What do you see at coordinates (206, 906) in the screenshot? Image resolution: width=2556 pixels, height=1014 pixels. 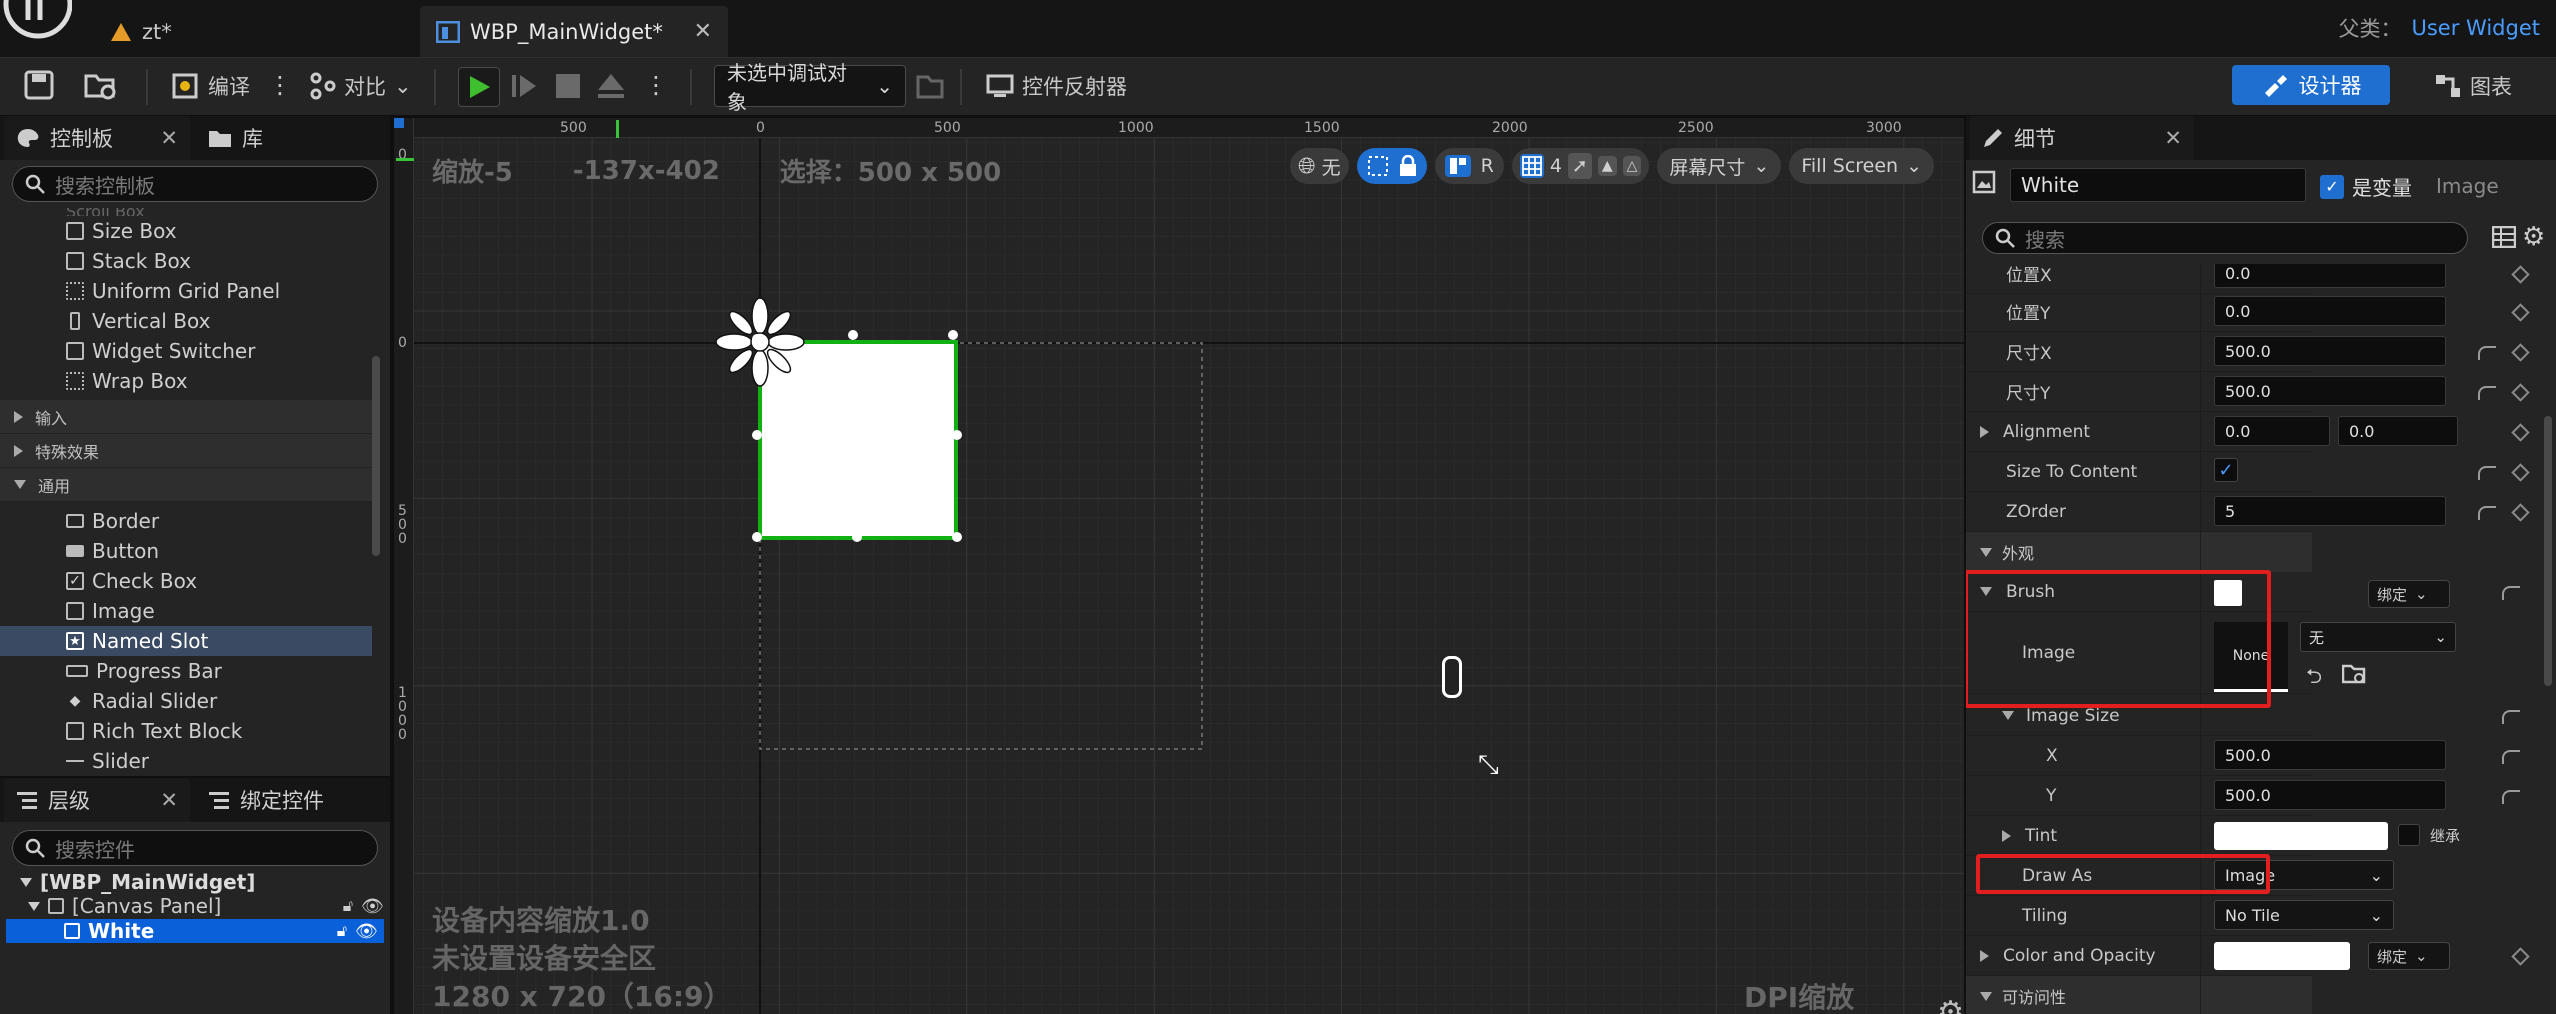 I see `tree-canvas-panel: [Canvas Panel] 🔓︎ 👁︎` at bounding box center [206, 906].